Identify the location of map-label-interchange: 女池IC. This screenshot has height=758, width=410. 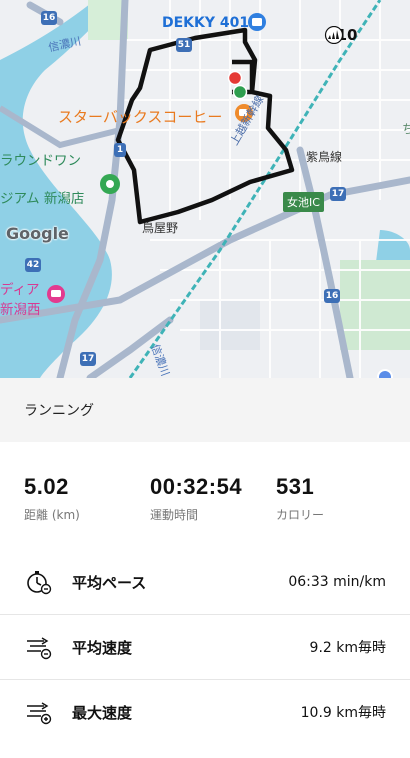
(303, 202).